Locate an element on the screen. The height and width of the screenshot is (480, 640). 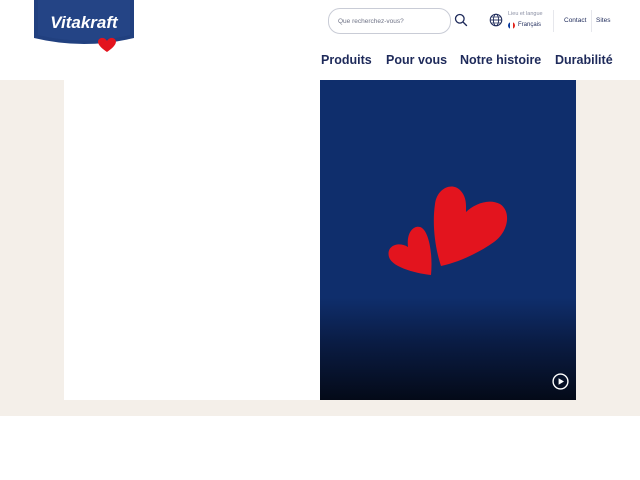
play-circle-icon is located at coordinates (560, 381).